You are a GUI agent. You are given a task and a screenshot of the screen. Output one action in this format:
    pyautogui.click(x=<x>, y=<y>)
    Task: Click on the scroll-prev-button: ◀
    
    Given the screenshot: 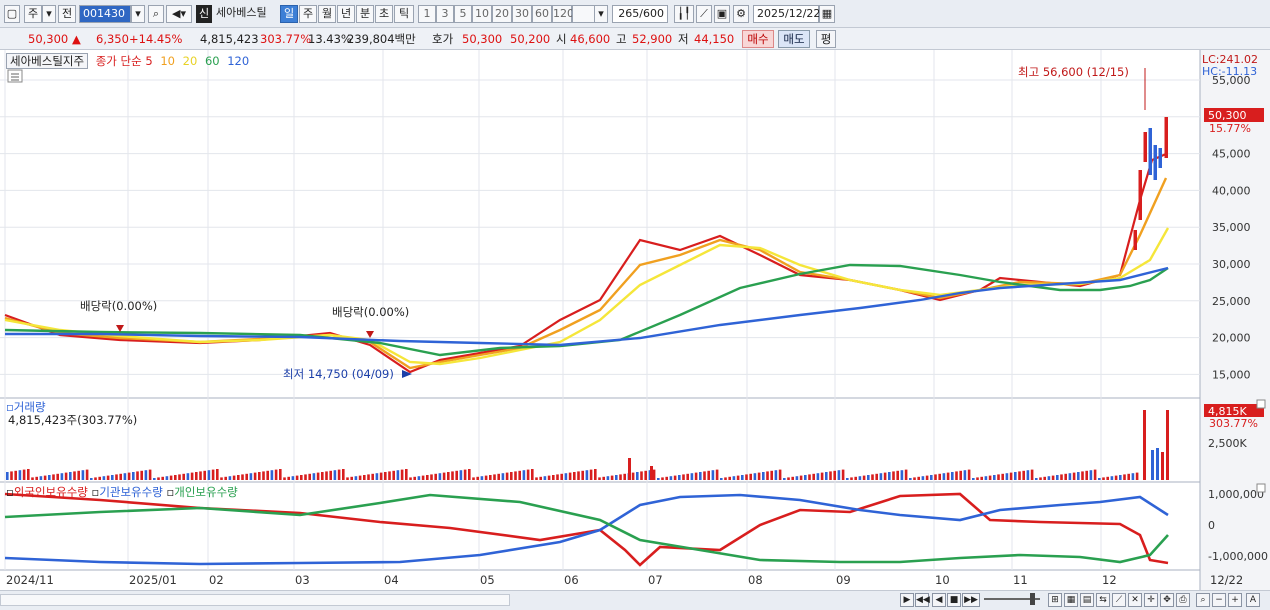 What is the action you would take?
    pyautogui.click(x=939, y=600)
    